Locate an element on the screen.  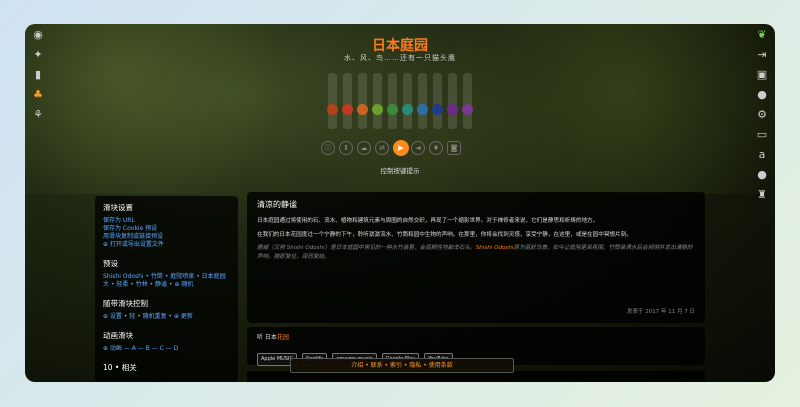
sound-mixer is located at coordinates (401, 103).